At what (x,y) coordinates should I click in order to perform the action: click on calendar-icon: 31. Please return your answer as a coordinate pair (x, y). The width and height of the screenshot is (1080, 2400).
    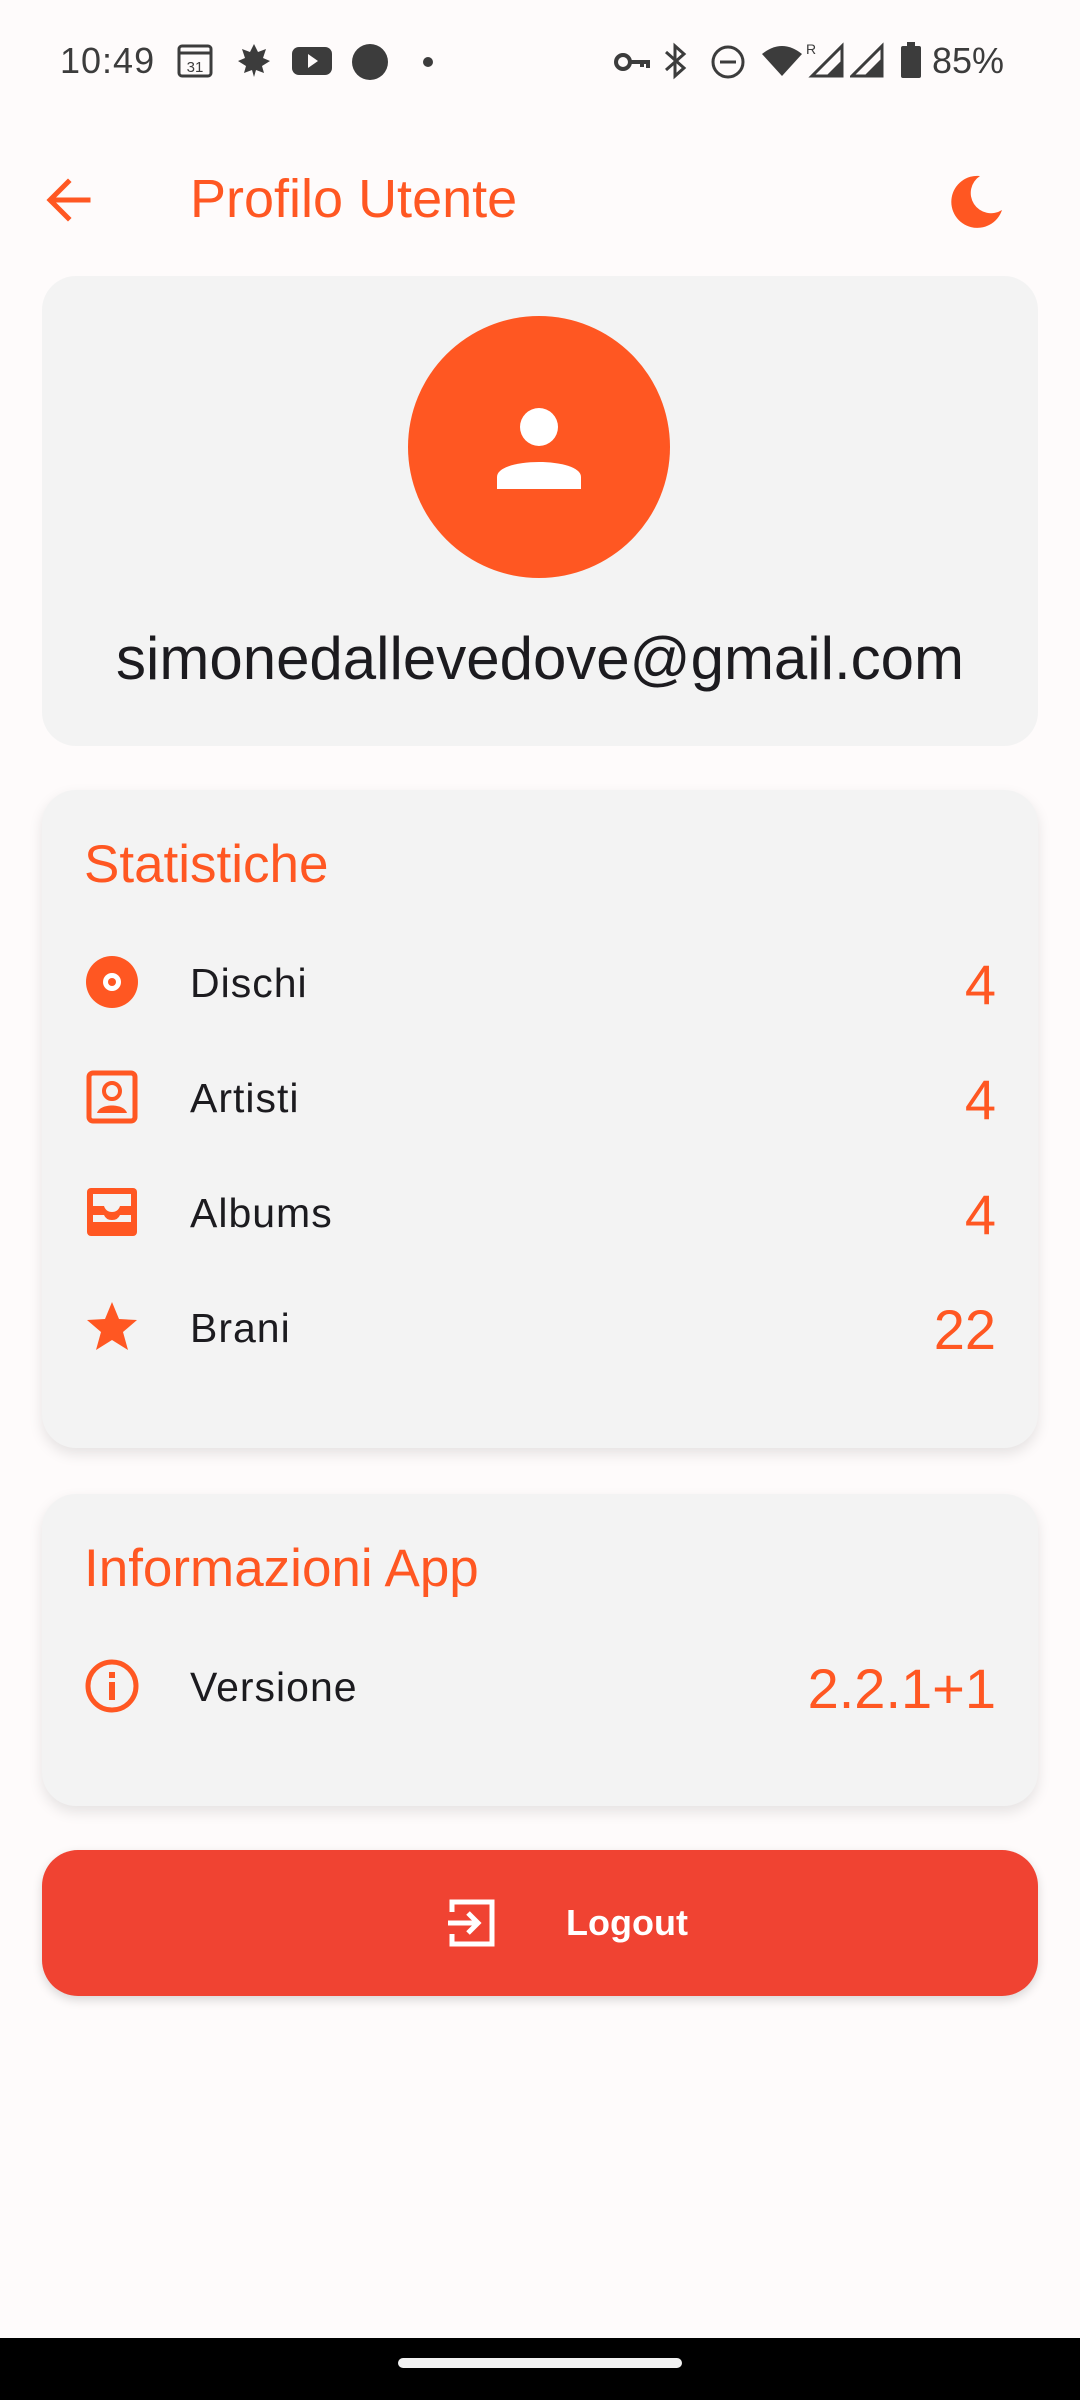
    Looking at the image, I should click on (196, 62).